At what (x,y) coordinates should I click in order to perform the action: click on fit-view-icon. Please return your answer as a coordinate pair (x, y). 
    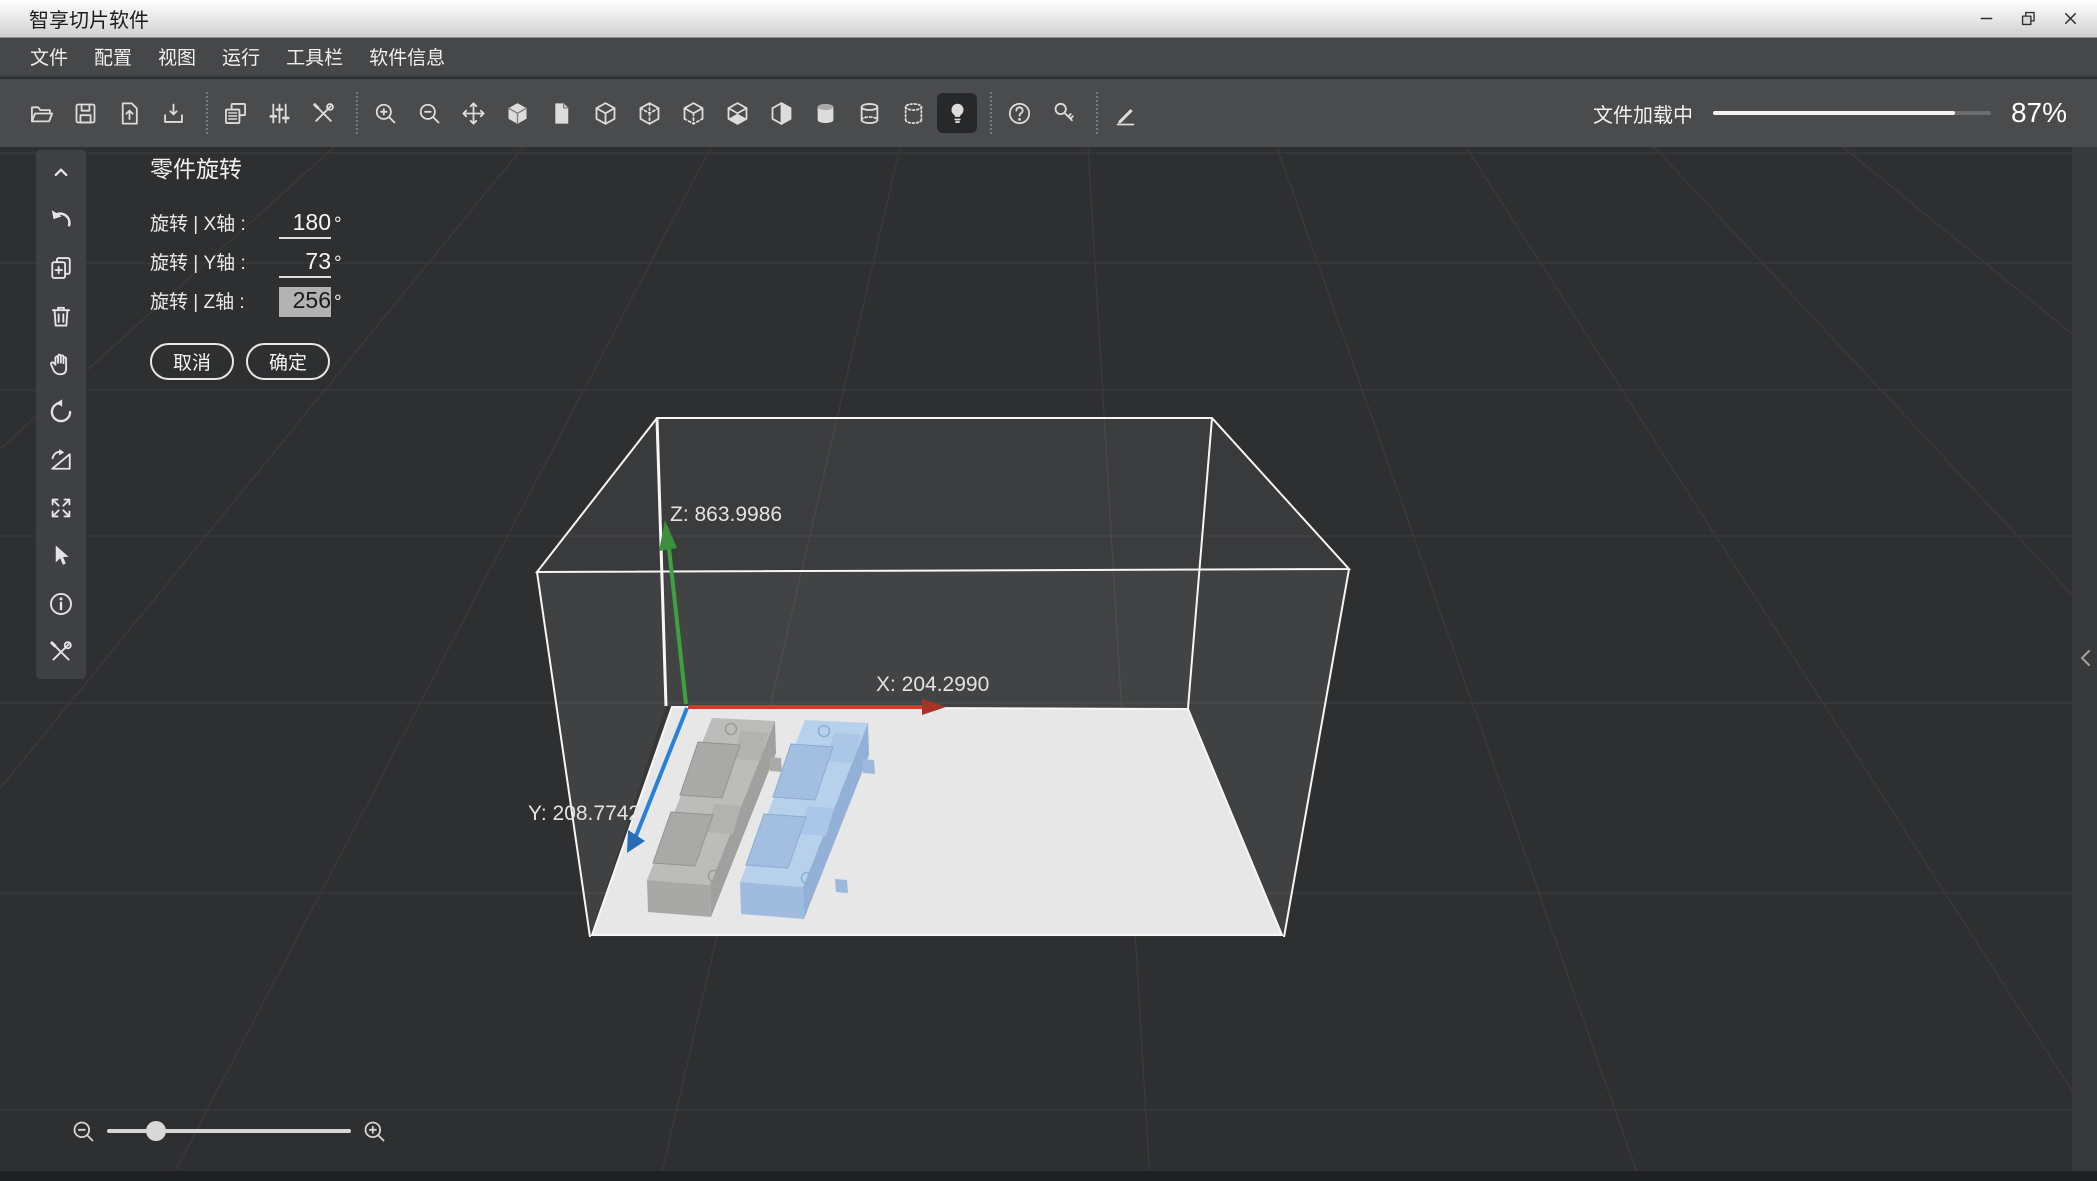
    Looking at the image, I should click on (61, 508).